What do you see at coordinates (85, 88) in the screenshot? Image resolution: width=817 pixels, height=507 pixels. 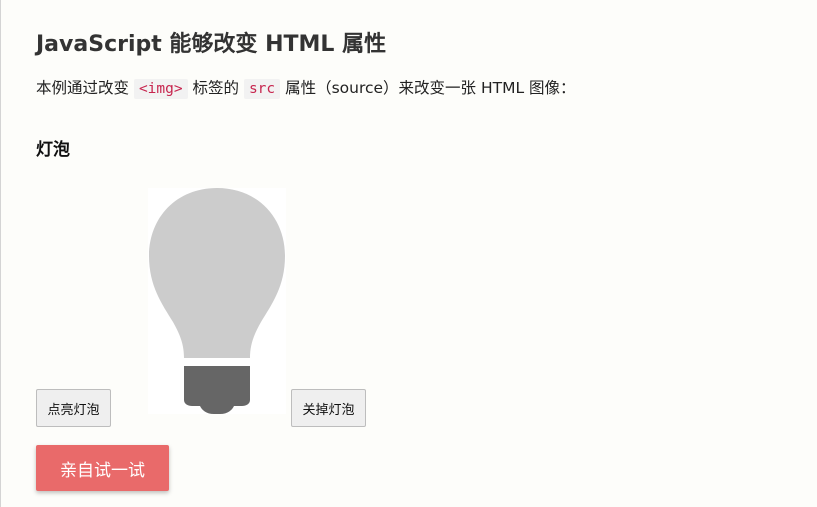 I see `intro-text-1: 本例通过改变` at bounding box center [85, 88].